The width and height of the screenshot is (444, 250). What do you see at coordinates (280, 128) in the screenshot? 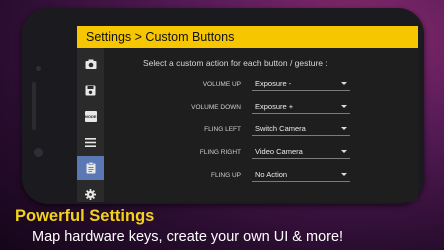
I see `dropdown-value: Switch Camera` at bounding box center [280, 128].